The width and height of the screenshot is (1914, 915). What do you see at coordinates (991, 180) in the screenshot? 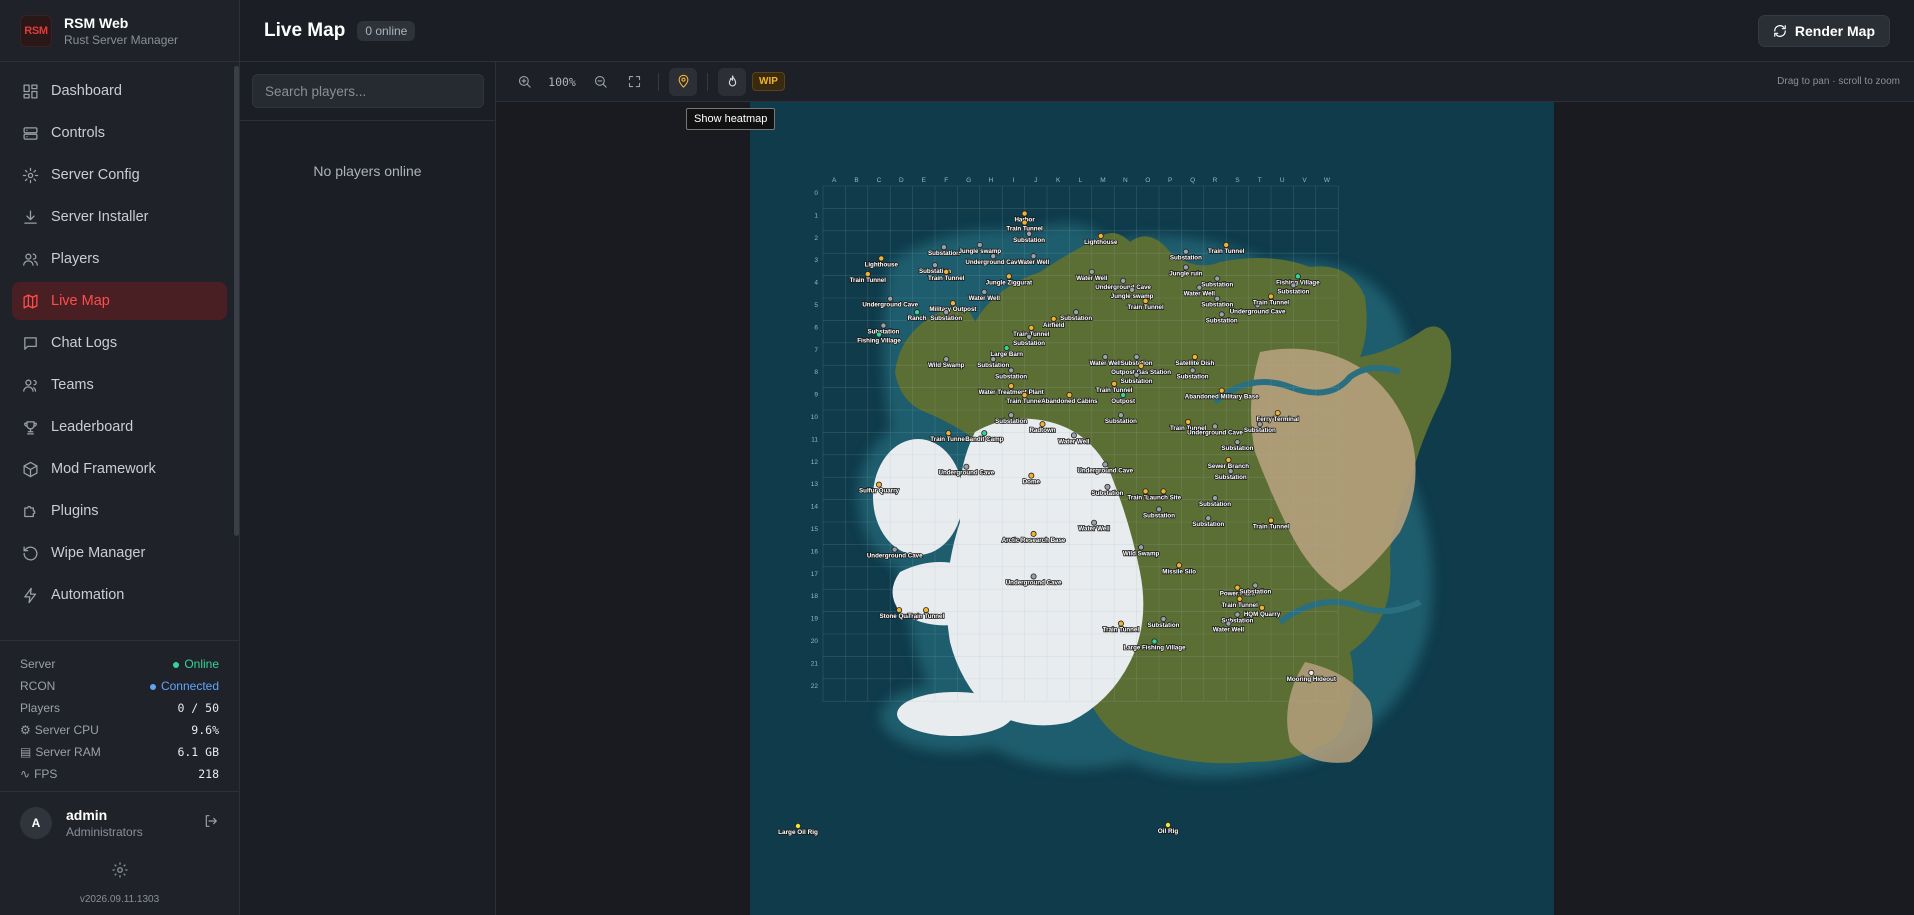
I see `grid-col-label: H` at bounding box center [991, 180].